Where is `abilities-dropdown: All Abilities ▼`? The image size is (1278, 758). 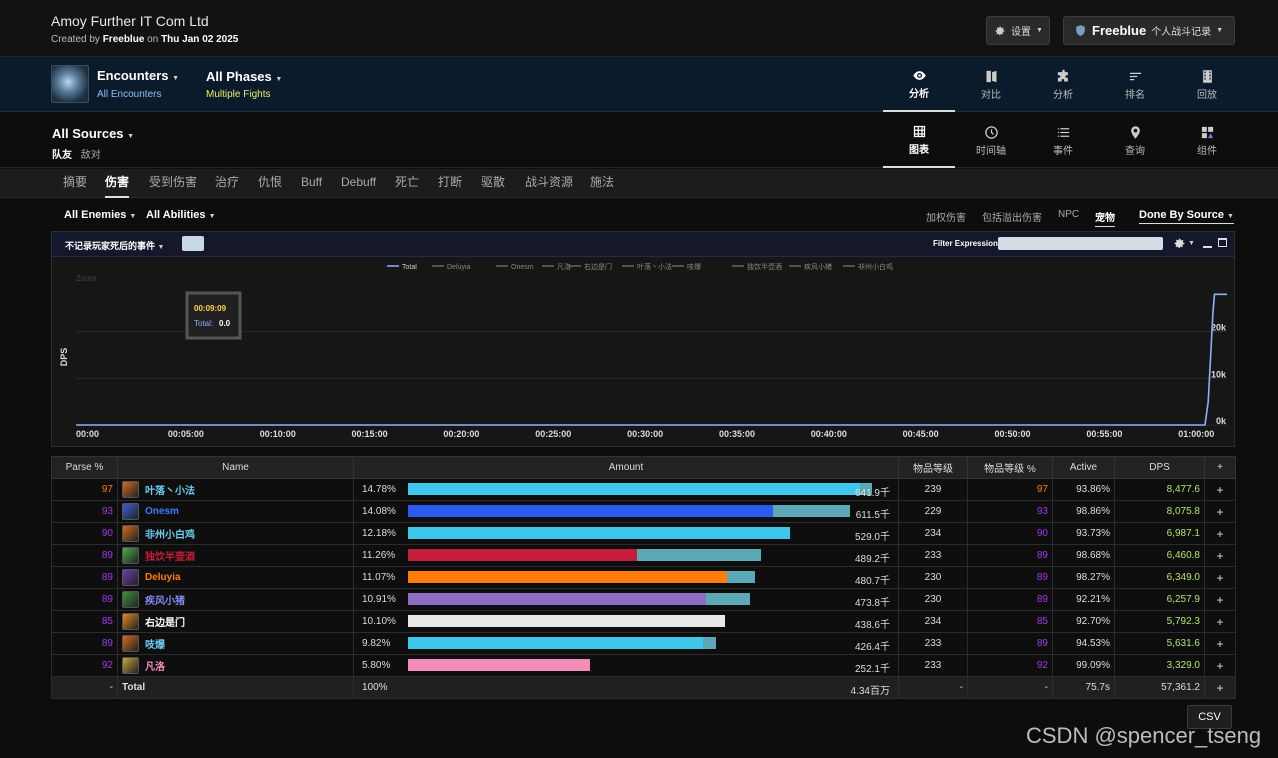 abilities-dropdown: All Abilities ▼ is located at coordinates (181, 215).